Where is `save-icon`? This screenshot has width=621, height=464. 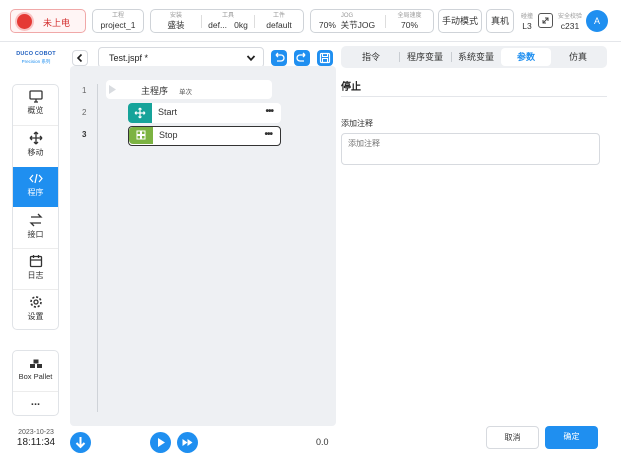 save-icon is located at coordinates (325, 58).